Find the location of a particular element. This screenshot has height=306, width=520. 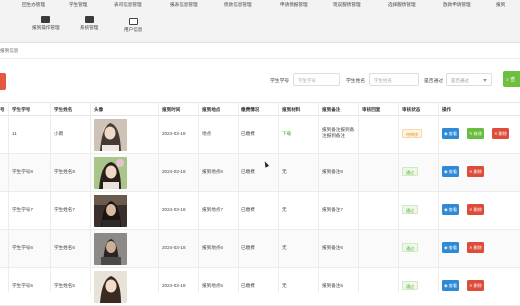

delete-label: 删除 is located at coordinates (477, 171).